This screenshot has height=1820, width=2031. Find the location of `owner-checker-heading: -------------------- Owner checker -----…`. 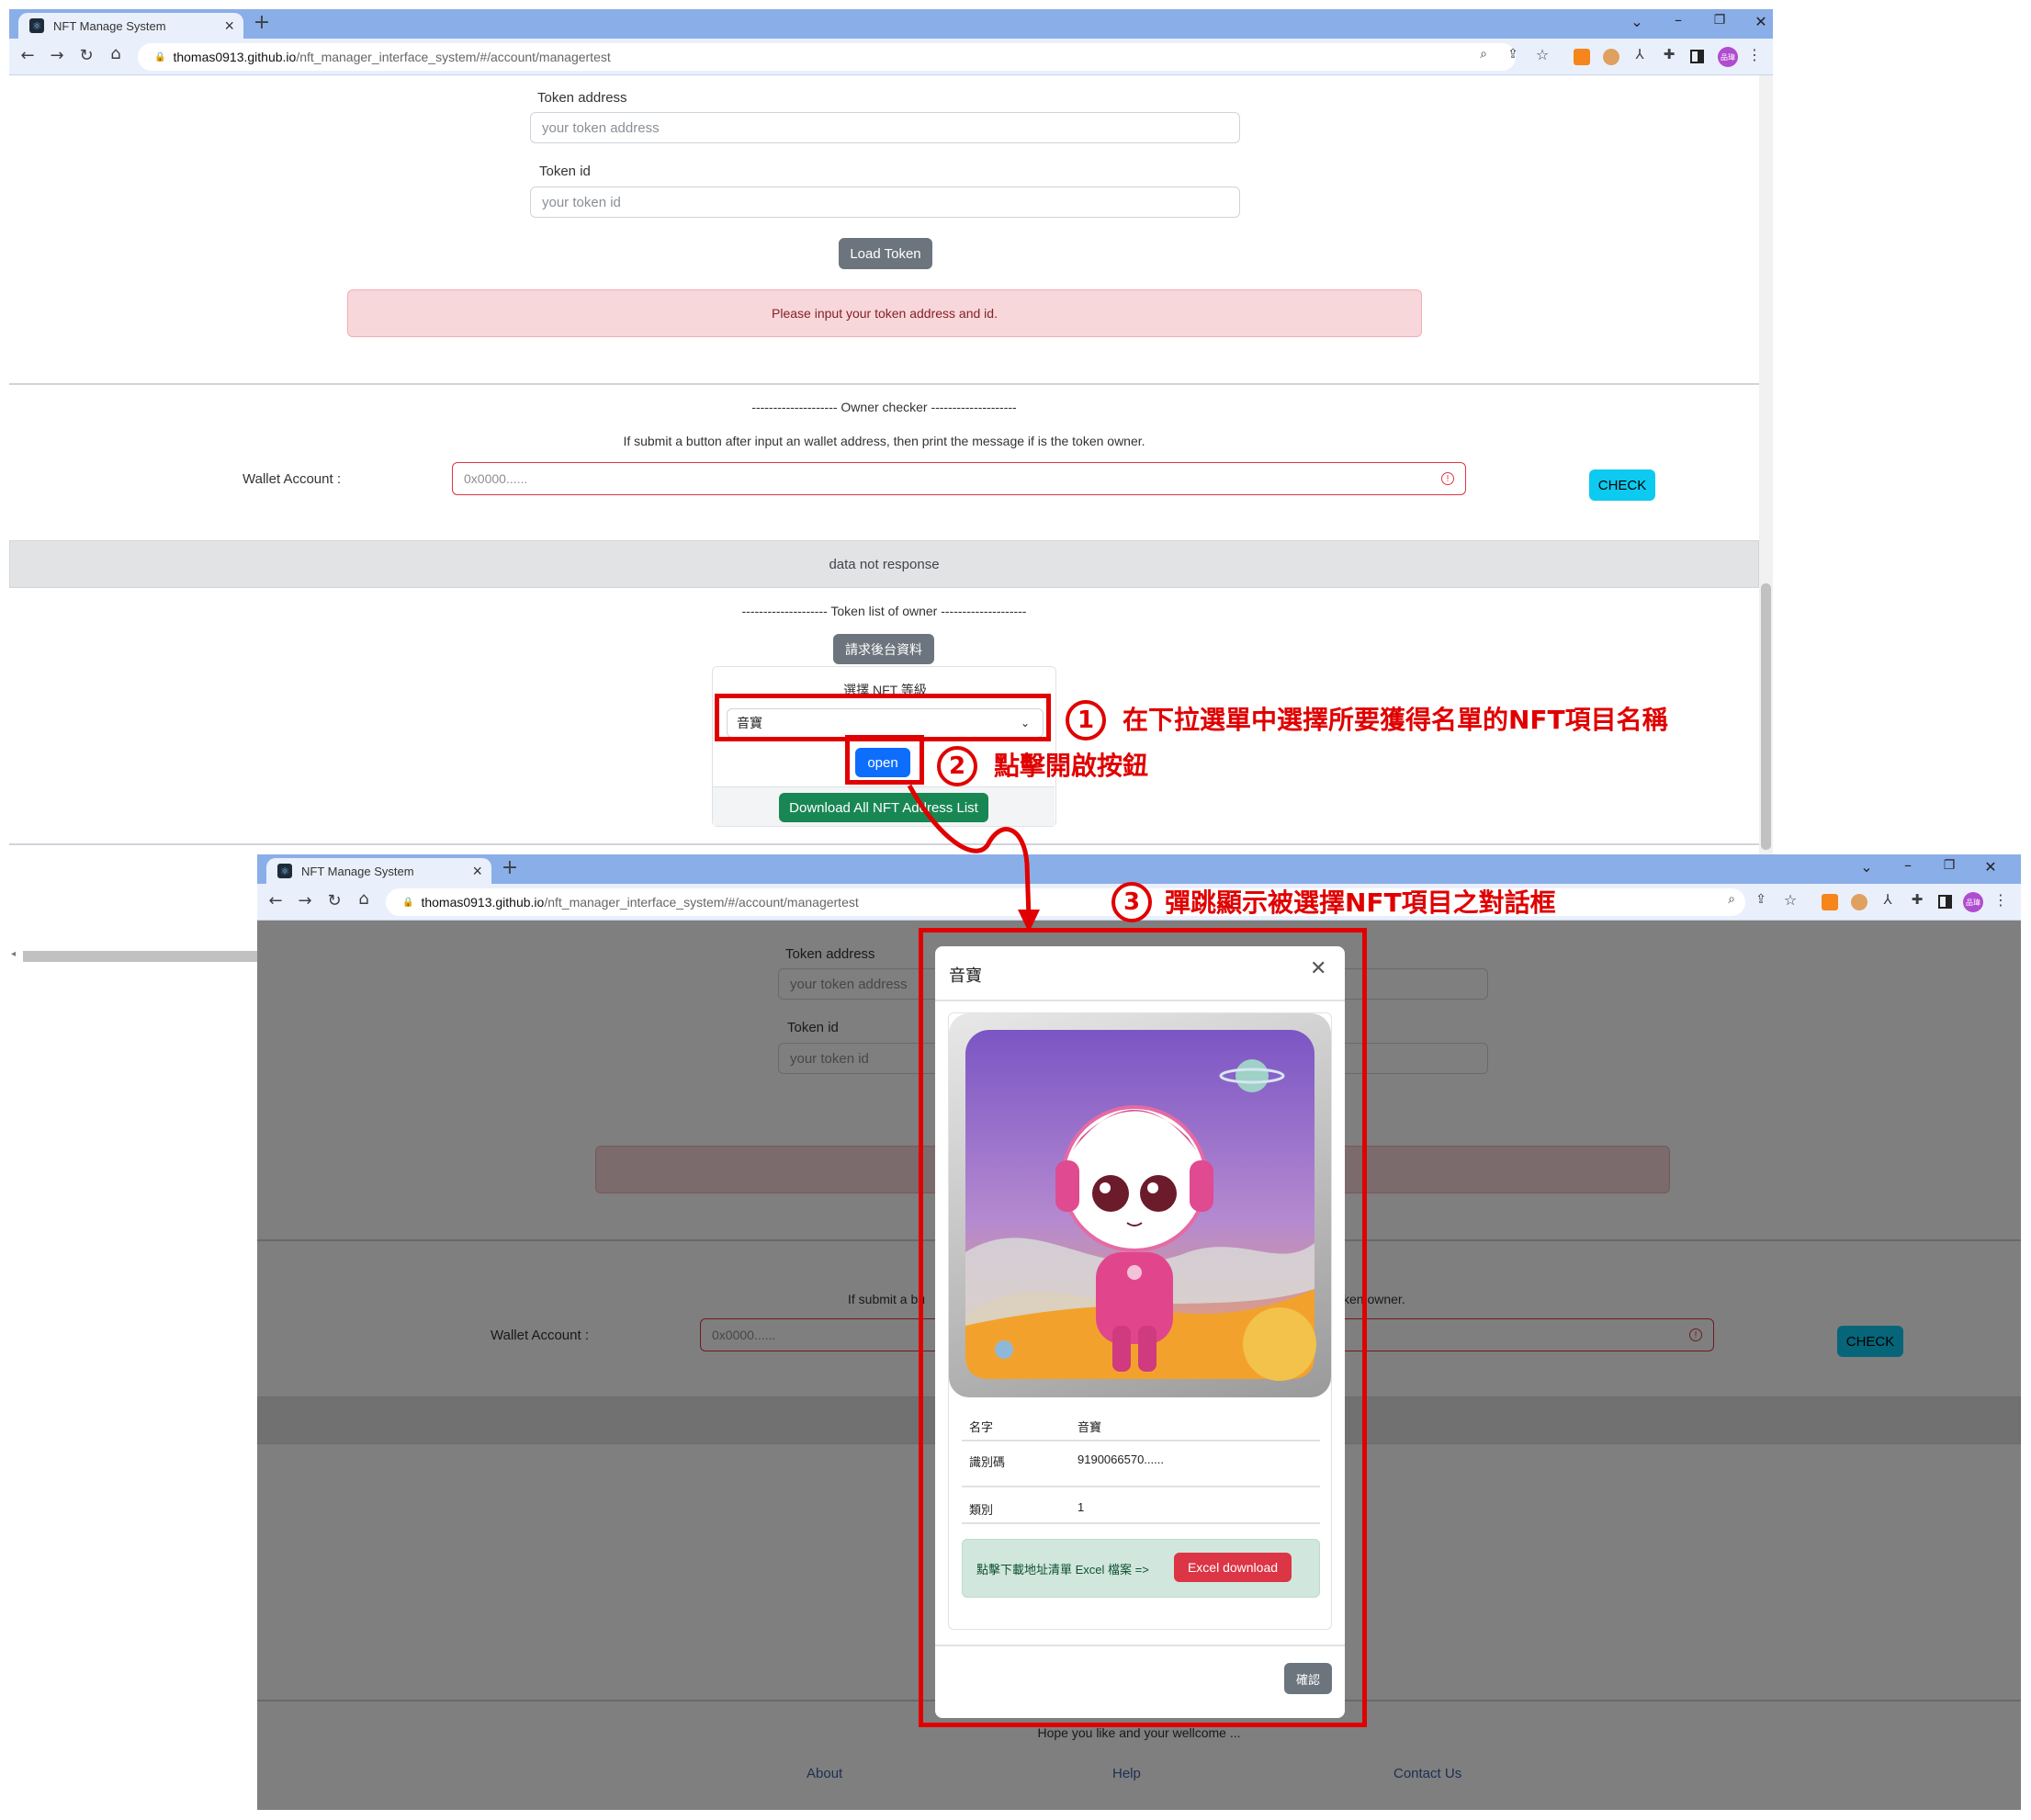

owner-checker-heading: -------------------- Owner checker -----… is located at coordinates (884, 407).